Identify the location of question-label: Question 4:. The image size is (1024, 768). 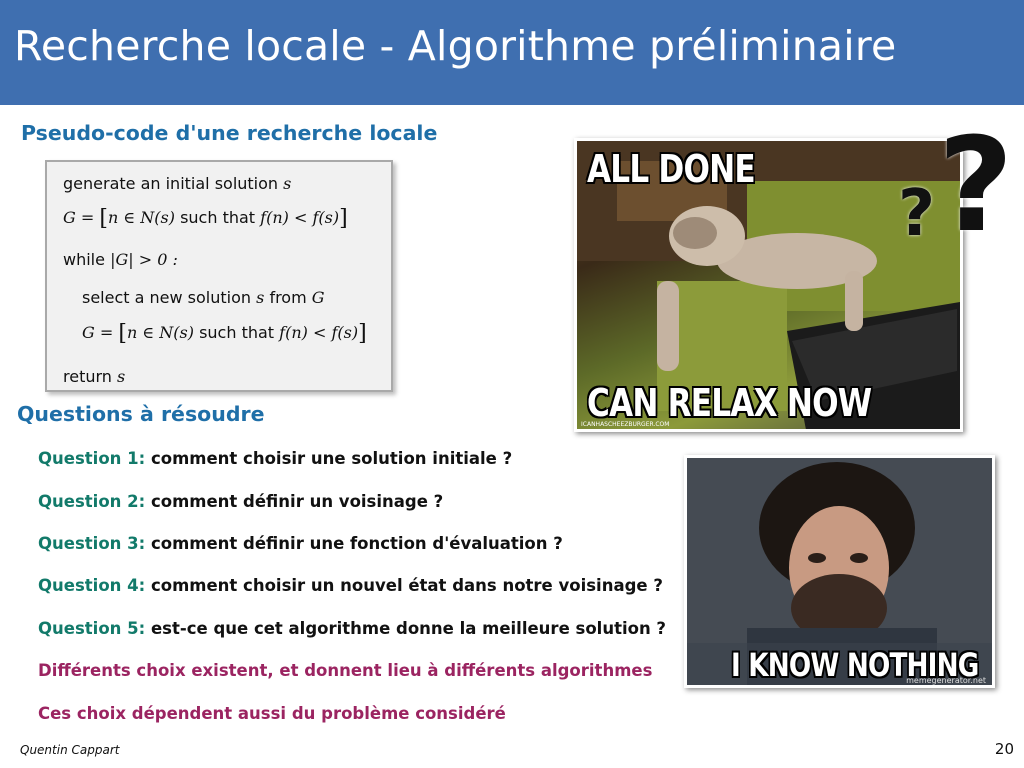
(92, 585).